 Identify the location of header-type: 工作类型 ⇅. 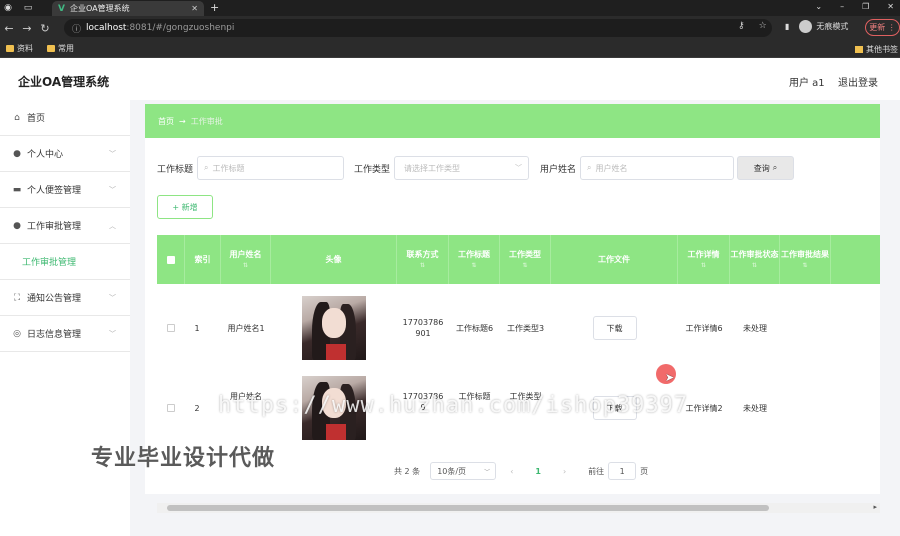
(525, 259).